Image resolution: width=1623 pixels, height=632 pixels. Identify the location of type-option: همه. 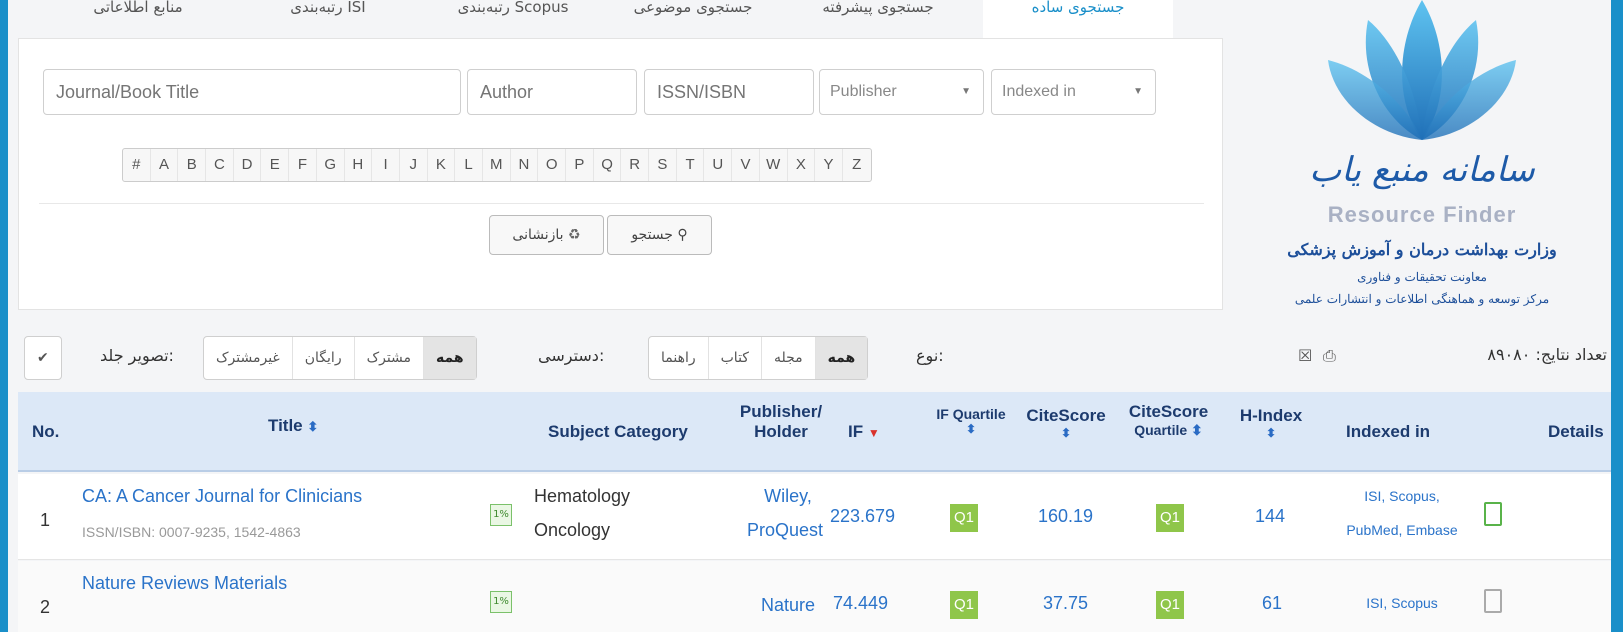
(841, 358).